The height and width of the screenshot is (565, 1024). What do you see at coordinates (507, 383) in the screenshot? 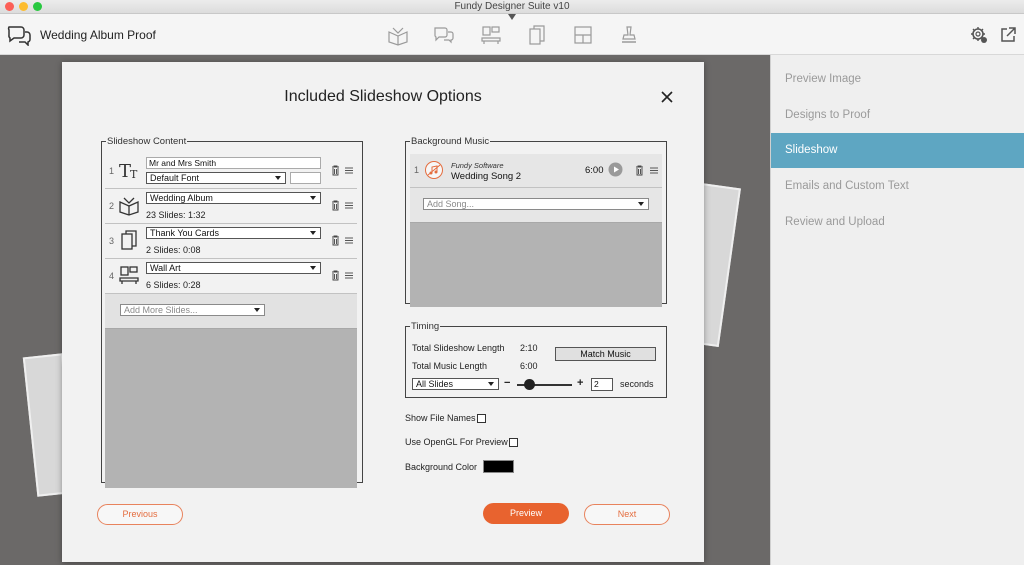
I see `decrease-duration-button: −` at bounding box center [507, 383].